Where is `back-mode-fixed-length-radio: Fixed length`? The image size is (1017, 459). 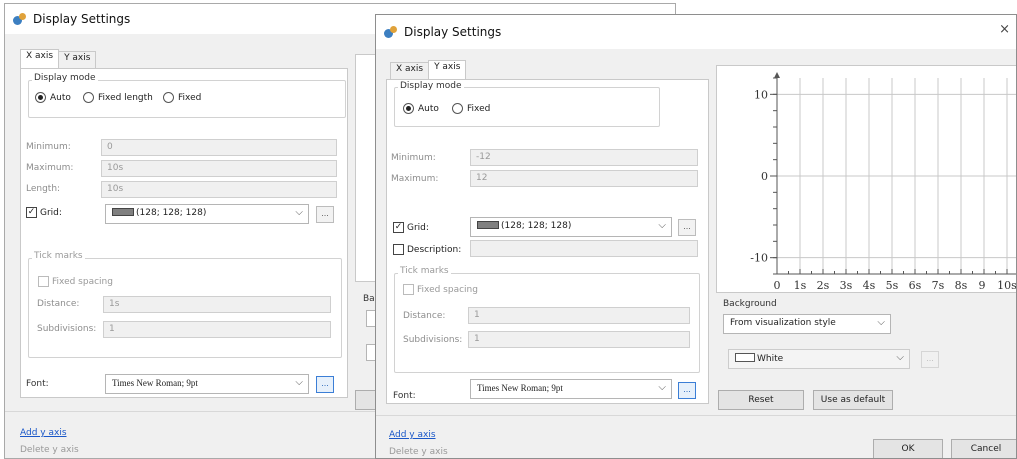
back-mode-fixed-length-radio: Fixed length is located at coordinates (118, 97).